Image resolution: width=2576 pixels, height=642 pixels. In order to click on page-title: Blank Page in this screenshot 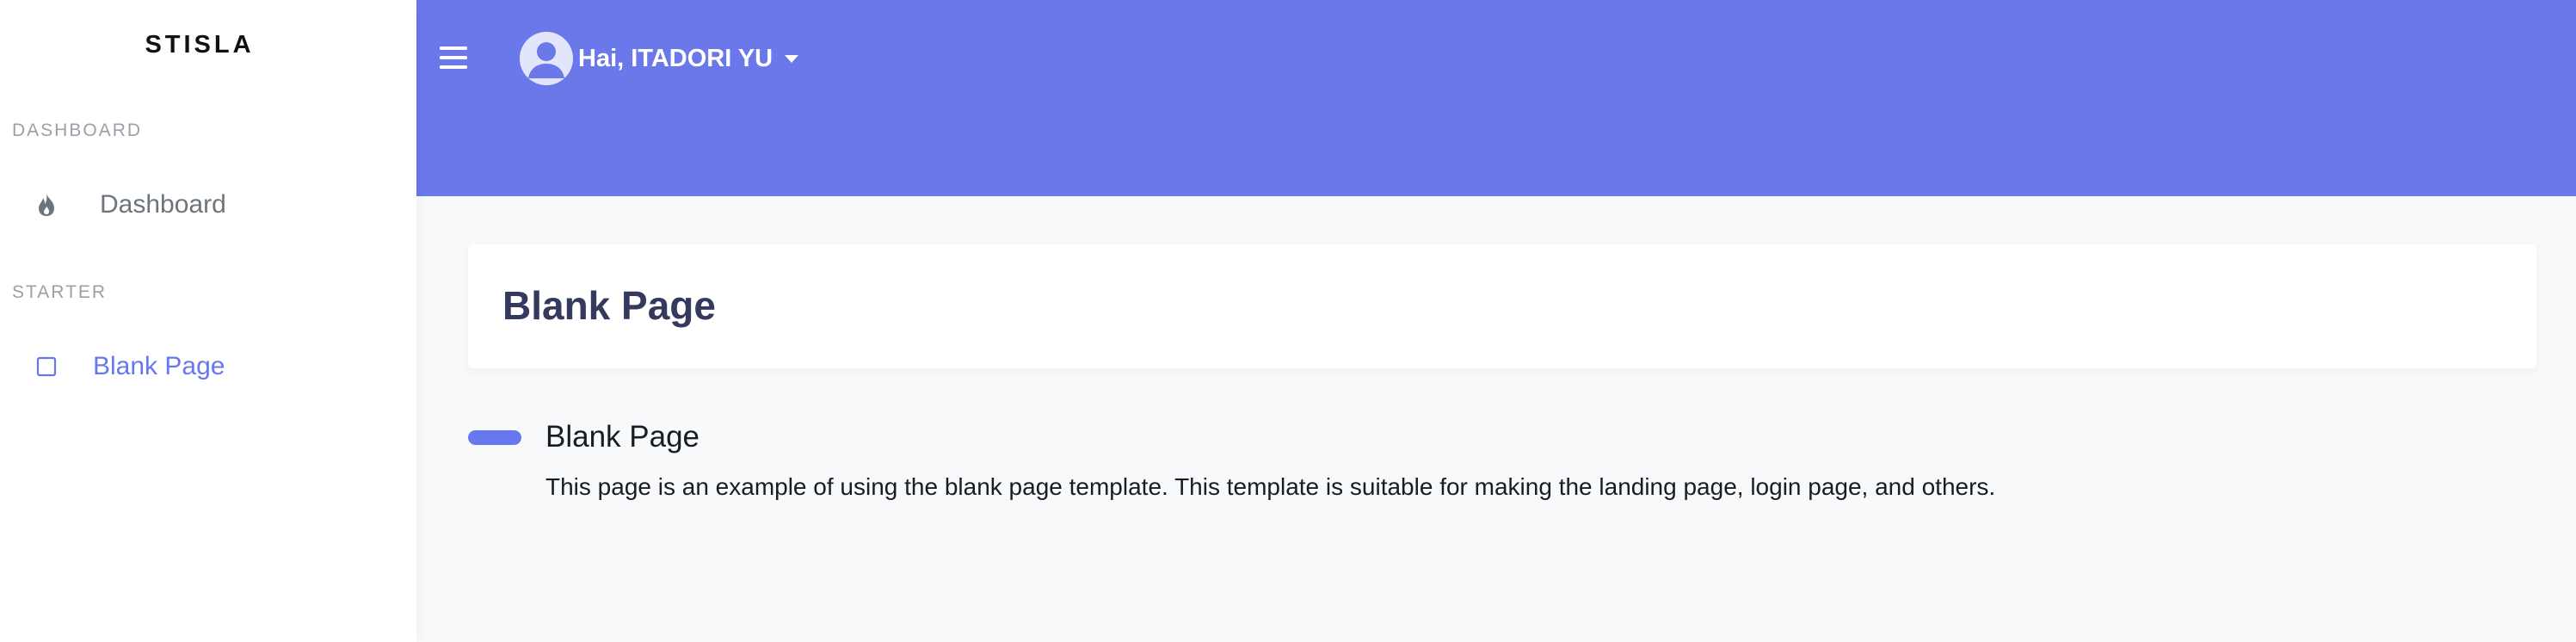, I will do `click(609, 305)`.